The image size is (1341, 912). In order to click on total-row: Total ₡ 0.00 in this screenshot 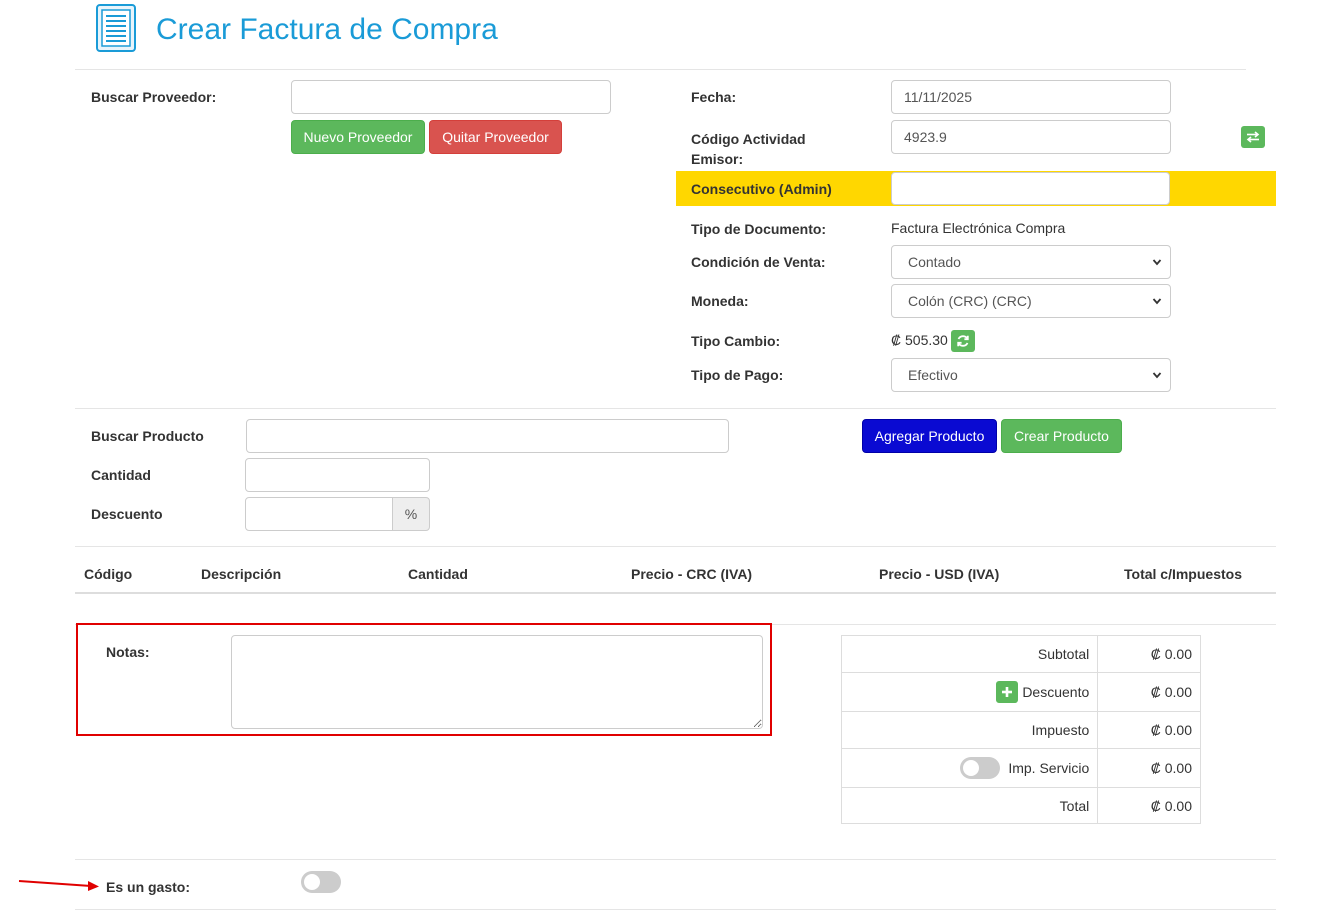, I will do `click(1020, 805)`.